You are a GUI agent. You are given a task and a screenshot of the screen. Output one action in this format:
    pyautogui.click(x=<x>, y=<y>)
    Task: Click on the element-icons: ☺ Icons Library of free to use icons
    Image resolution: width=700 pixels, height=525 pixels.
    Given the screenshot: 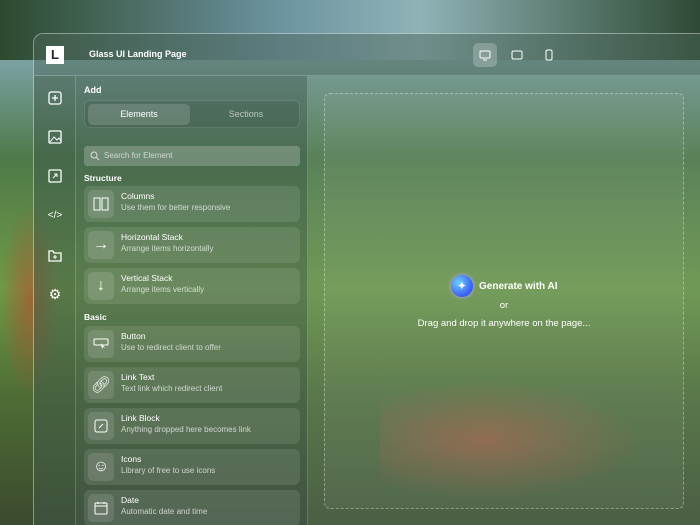 What is the action you would take?
    pyautogui.click(x=192, y=467)
    